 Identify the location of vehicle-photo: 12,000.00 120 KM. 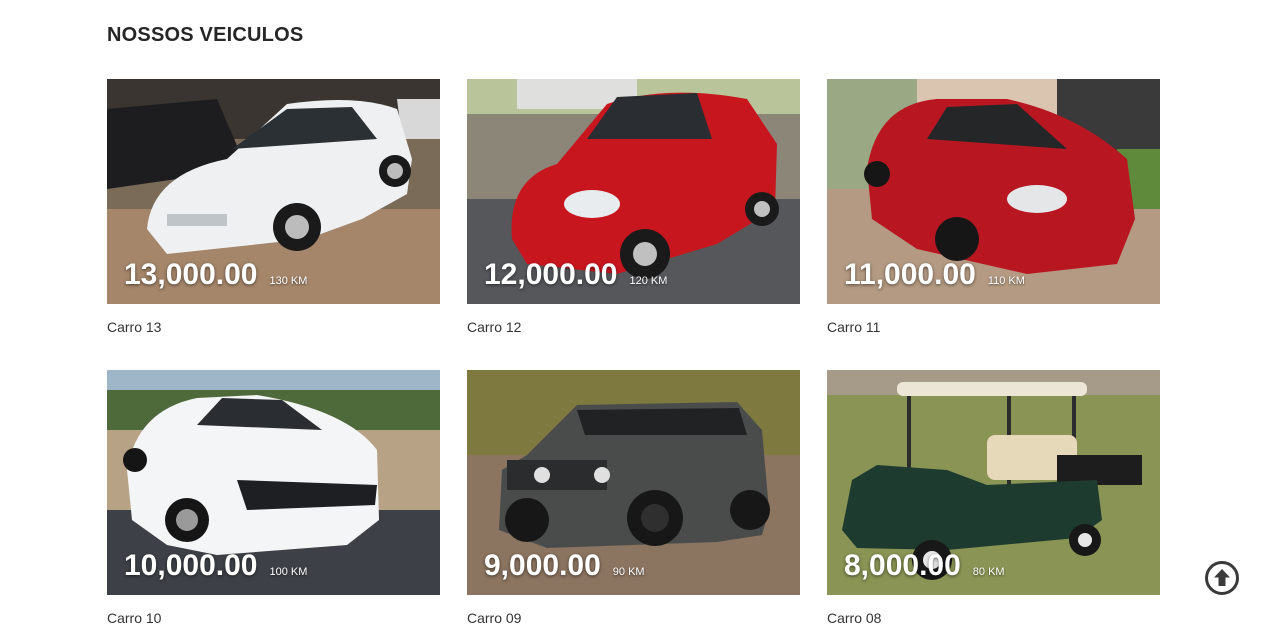
(633, 191).